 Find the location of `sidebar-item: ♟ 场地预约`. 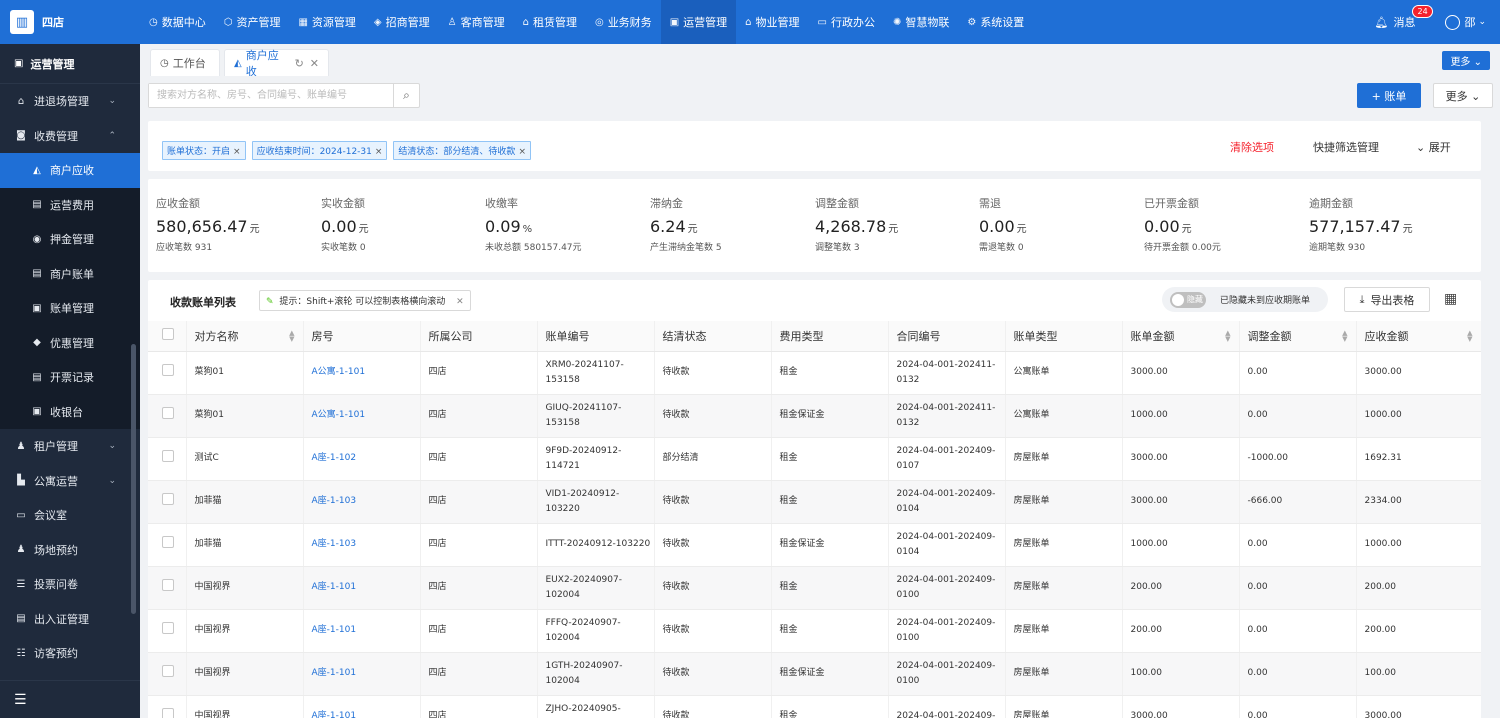

sidebar-item: ♟ 场地预约 is located at coordinates (70, 550).